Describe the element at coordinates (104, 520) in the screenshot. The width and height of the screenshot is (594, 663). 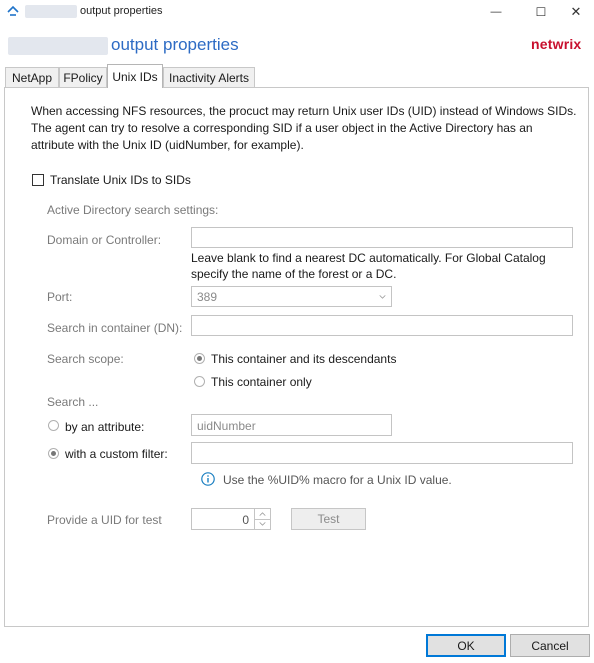
I see `uid-label: Provide a UID for test` at that location.